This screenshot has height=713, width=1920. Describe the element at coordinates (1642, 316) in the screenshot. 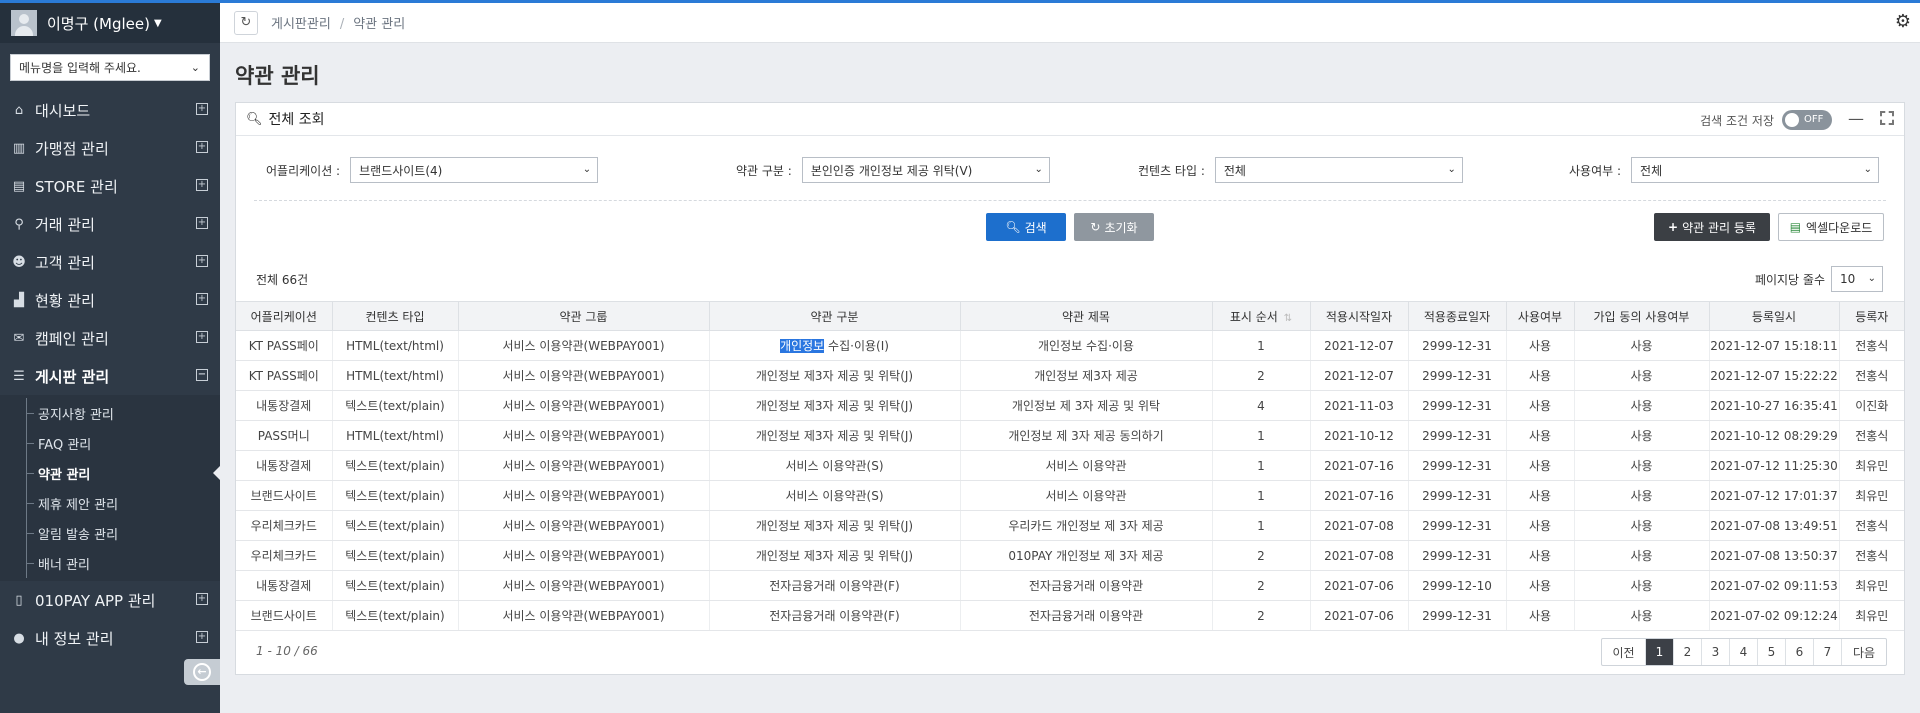

I see `column-header: 가입 동의 사용여부` at that location.